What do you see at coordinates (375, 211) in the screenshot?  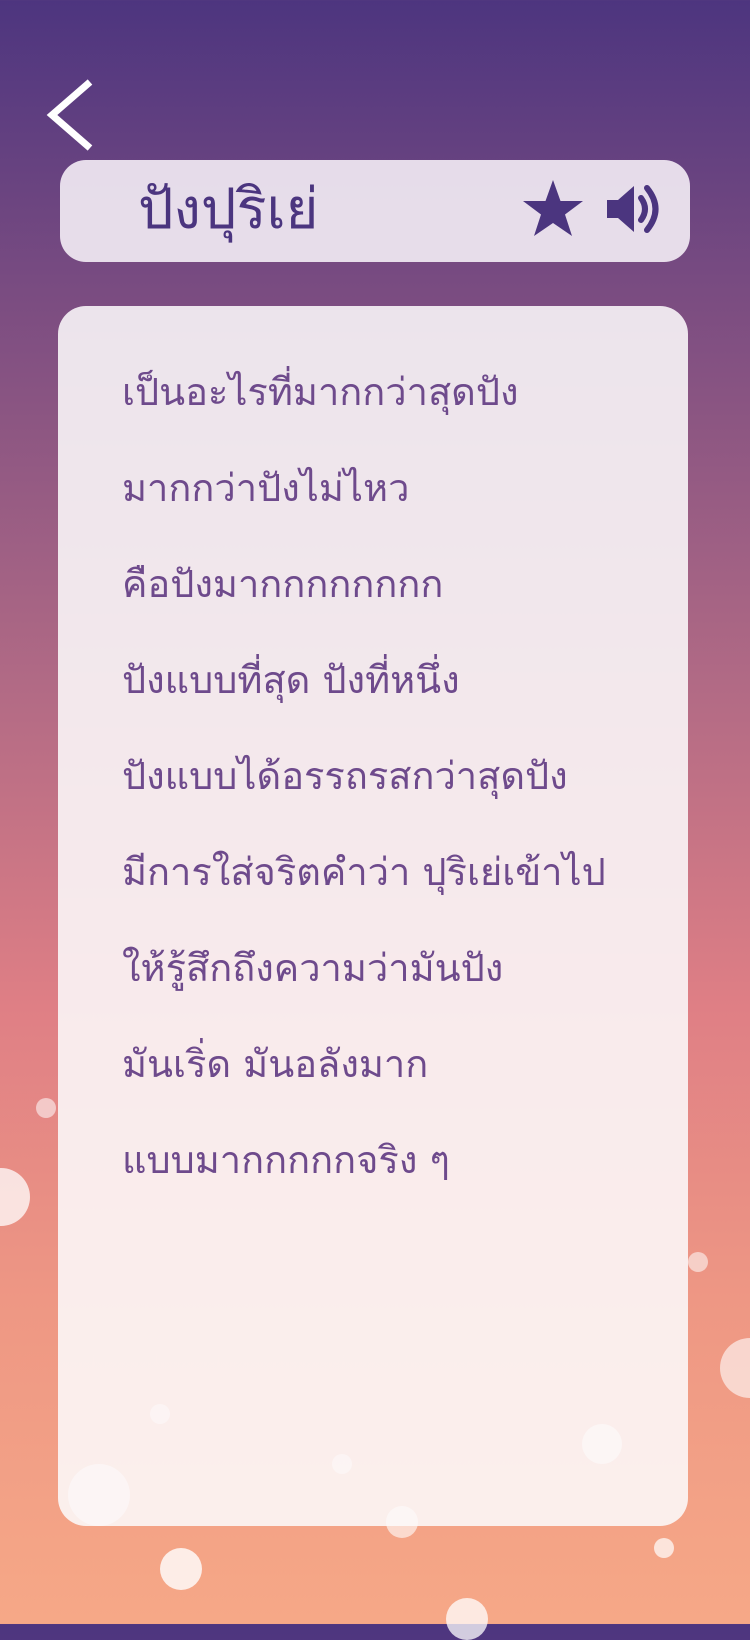 I see `word-header-card: ปังปุริเย่` at bounding box center [375, 211].